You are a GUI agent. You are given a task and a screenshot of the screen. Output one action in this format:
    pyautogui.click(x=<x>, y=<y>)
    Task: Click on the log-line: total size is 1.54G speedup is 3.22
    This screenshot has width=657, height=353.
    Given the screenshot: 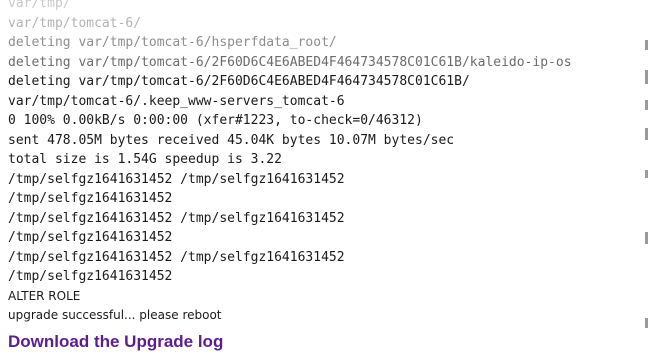 What is the action you would take?
    pyautogui.click(x=145, y=159)
    